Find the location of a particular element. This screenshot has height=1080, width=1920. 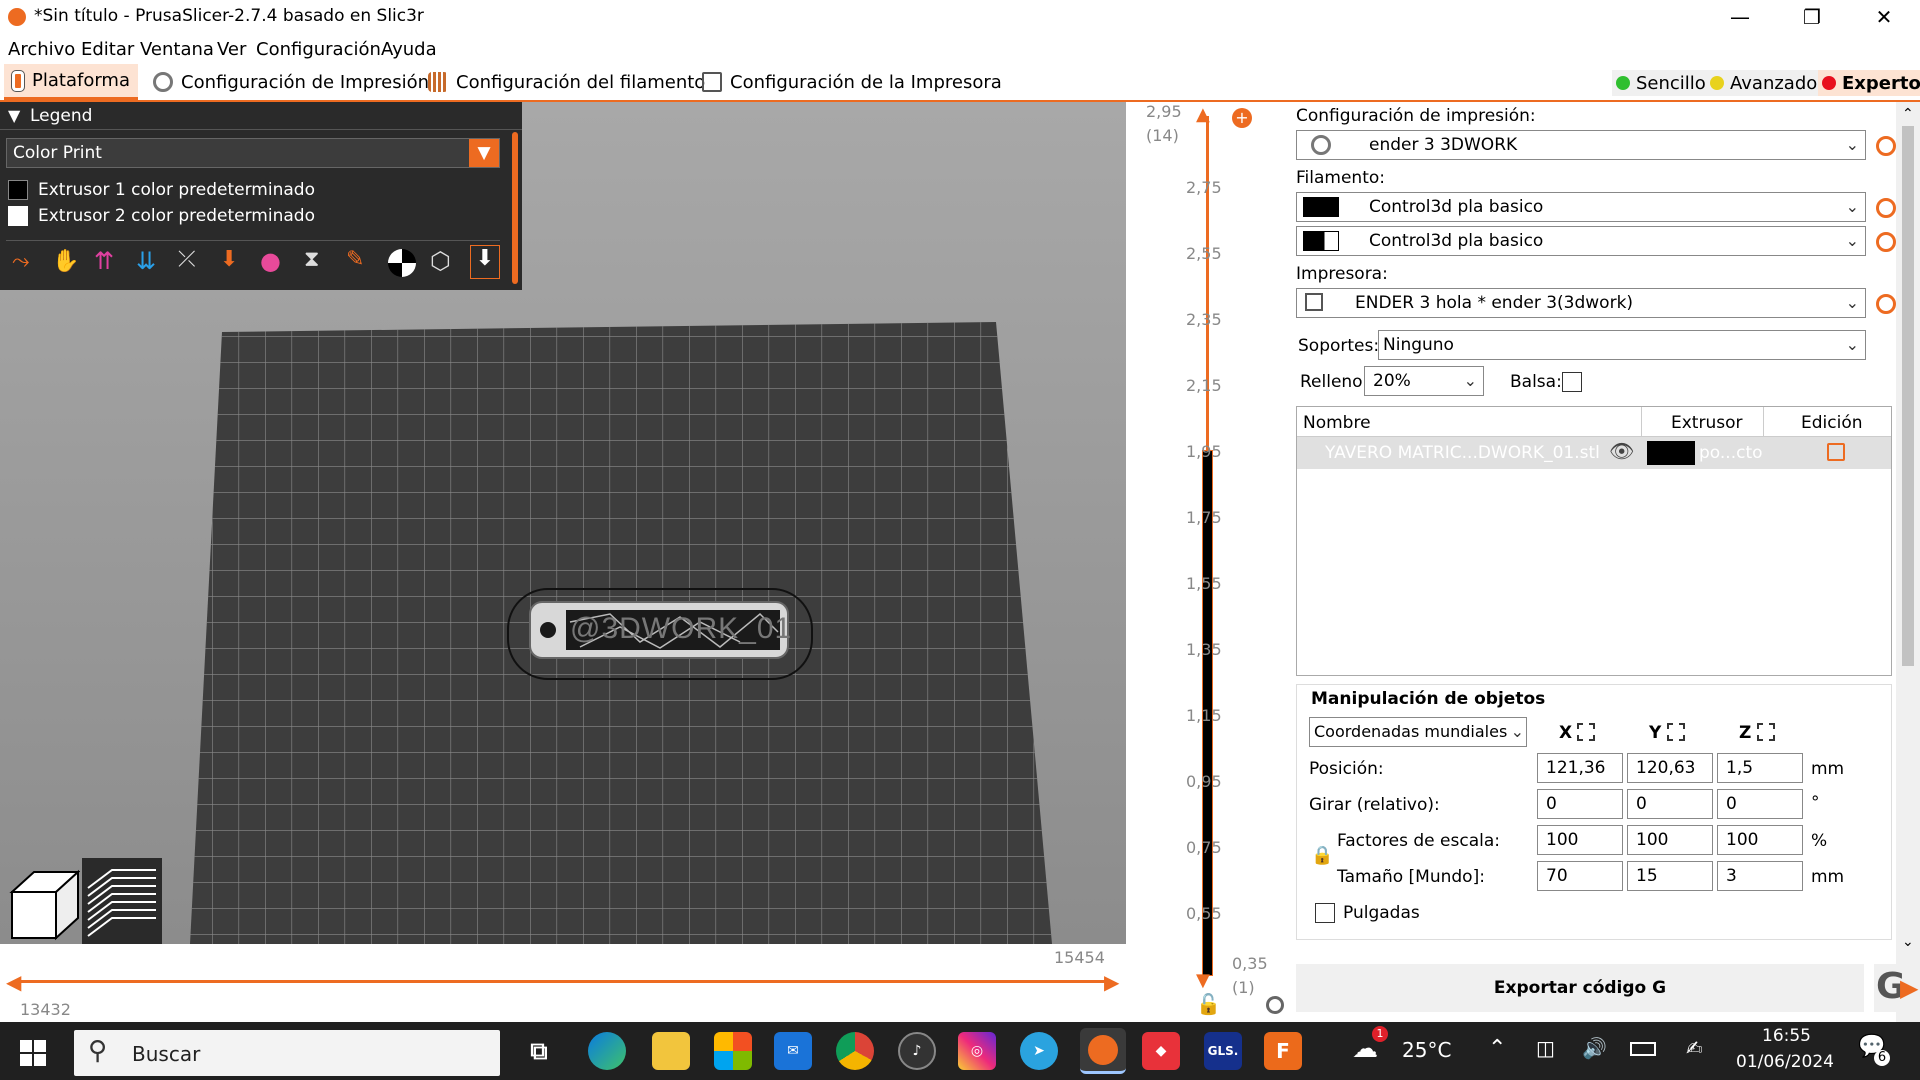

slider-track is located at coordinates (563, 981).